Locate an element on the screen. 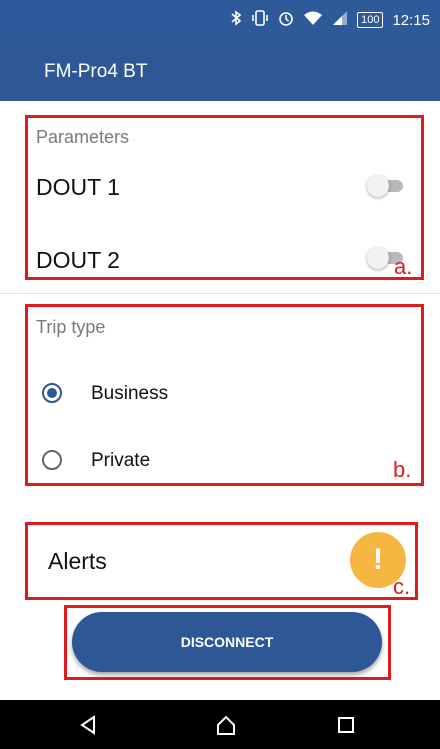  home-button is located at coordinates (226, 724).